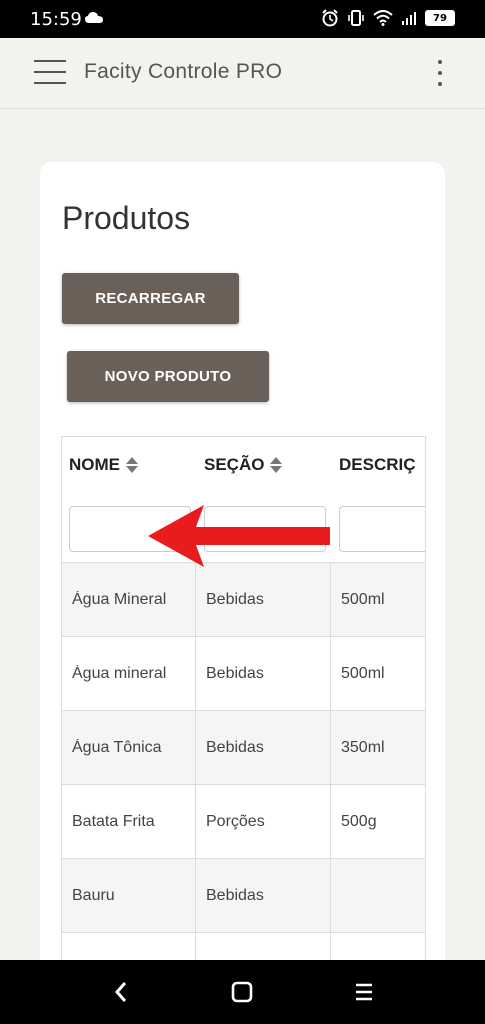 The width and height of the screenshot is (485, 1024). What do you see at coordinates (94, 464) in the screenshot?
I see `column-label-nome: NOME` at bounding box center [94, 464].